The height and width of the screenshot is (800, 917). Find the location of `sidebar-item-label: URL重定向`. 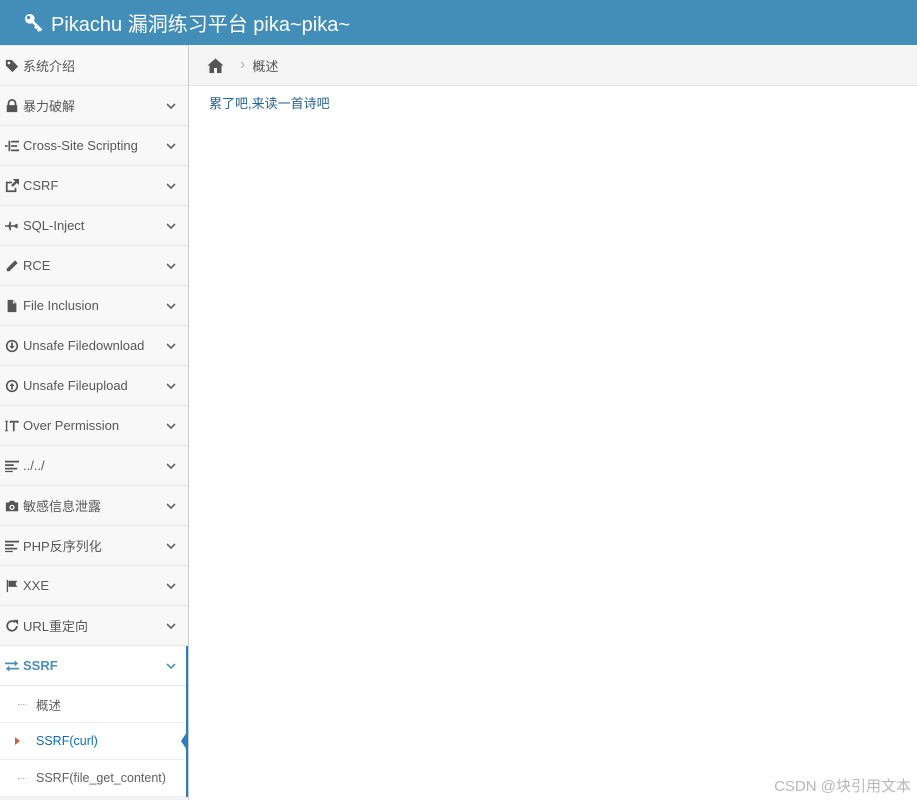

sidebar-item-label: URL重定向 is located at coordinates (56, 626).